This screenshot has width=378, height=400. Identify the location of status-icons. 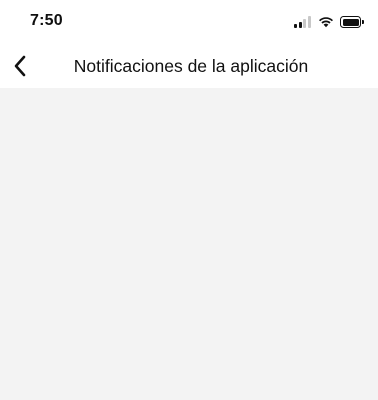
(329, 22).